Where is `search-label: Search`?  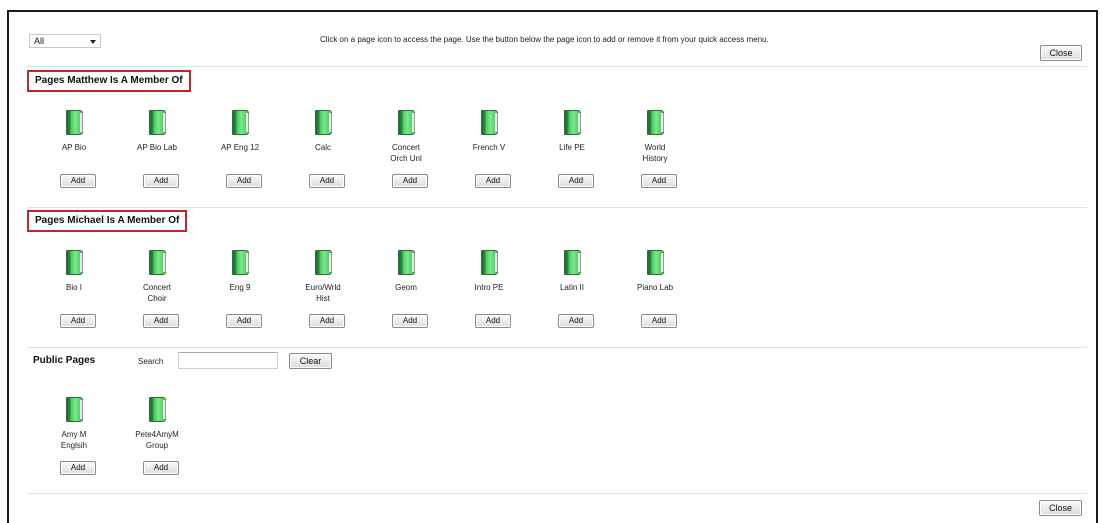 search-label: Search is located at coordinates (151, 361).